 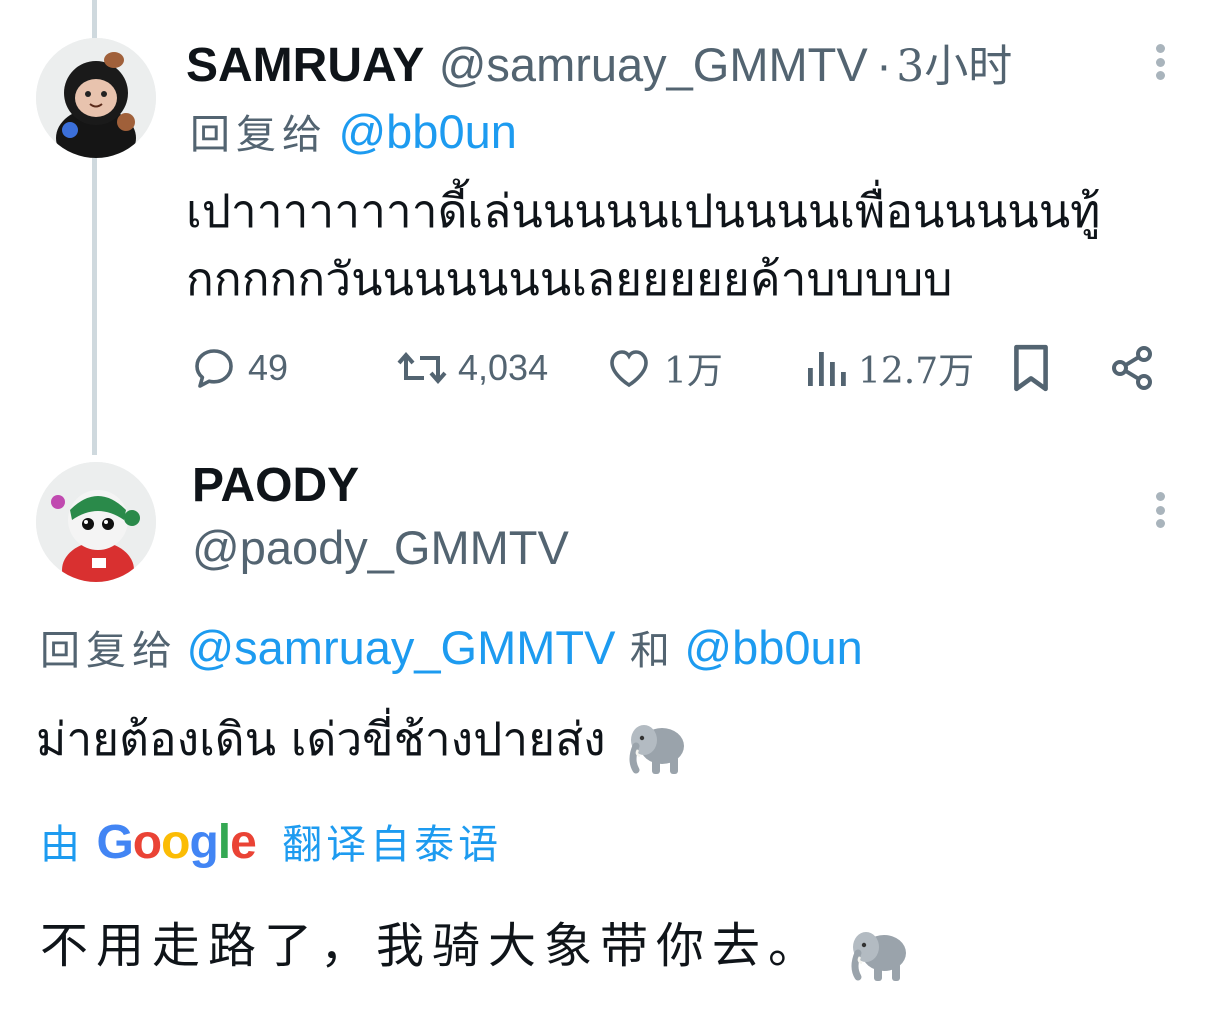 I want to click on user-handle: @paody_GMMTV, so click(x=380, y=547).